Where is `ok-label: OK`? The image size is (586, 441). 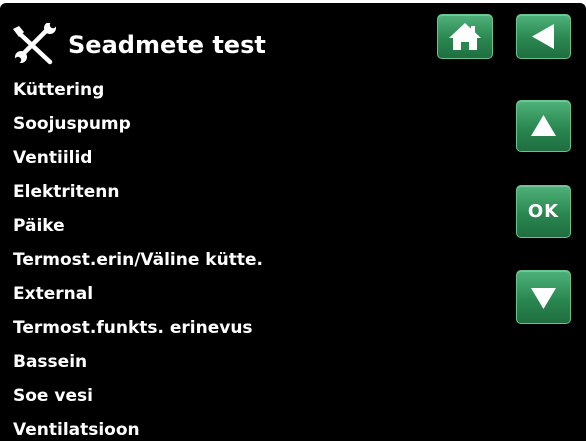 ok-label: OK is located at coordinates (543, 211).